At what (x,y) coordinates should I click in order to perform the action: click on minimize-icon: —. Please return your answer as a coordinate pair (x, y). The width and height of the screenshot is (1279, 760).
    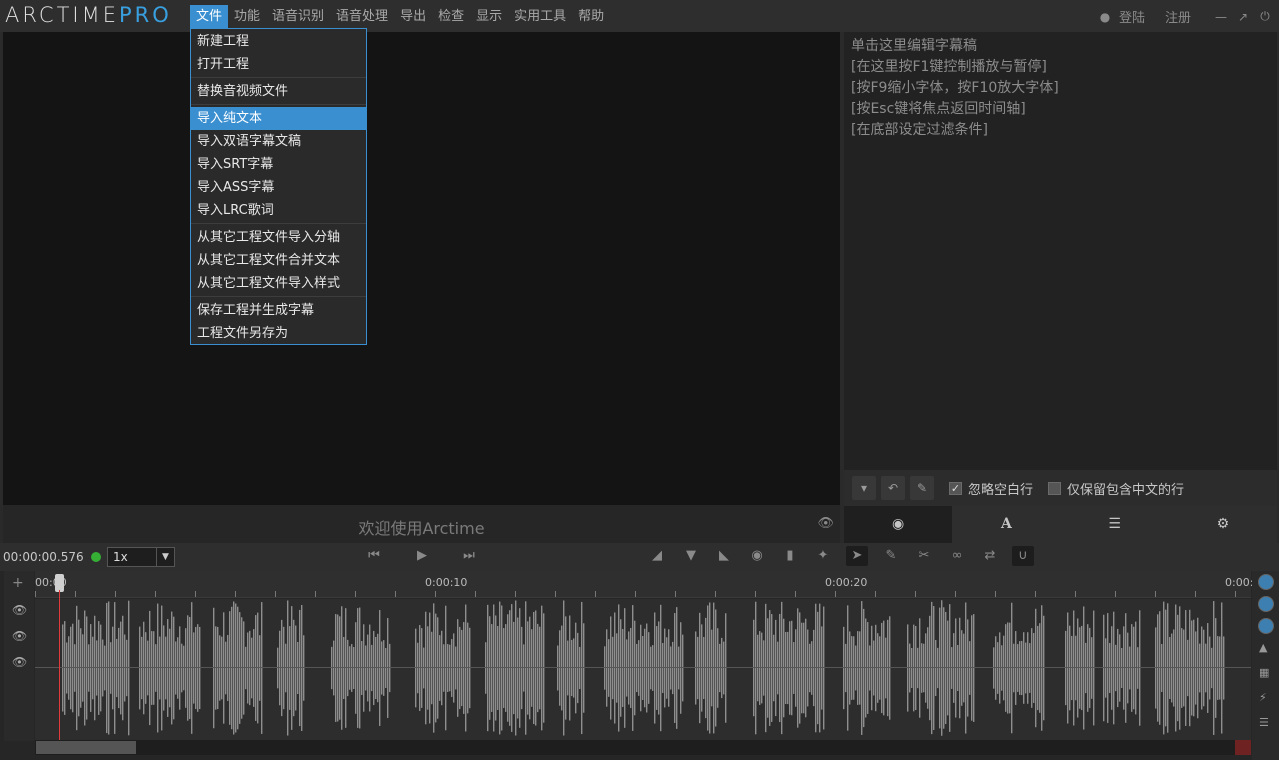
    Looking at the image, I should click on (1221, 17).